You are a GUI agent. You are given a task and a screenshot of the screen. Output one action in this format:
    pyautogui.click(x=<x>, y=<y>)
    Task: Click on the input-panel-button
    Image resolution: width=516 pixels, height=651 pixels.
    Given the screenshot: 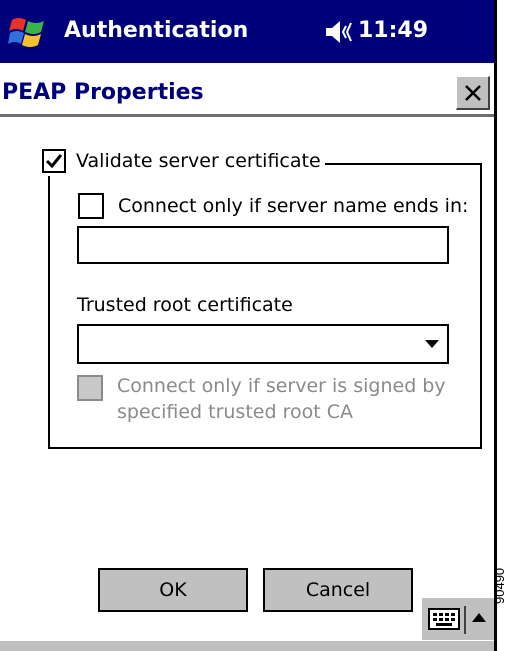 What is the action you would take?
    pyautogui.click(x=457, y=618)
    